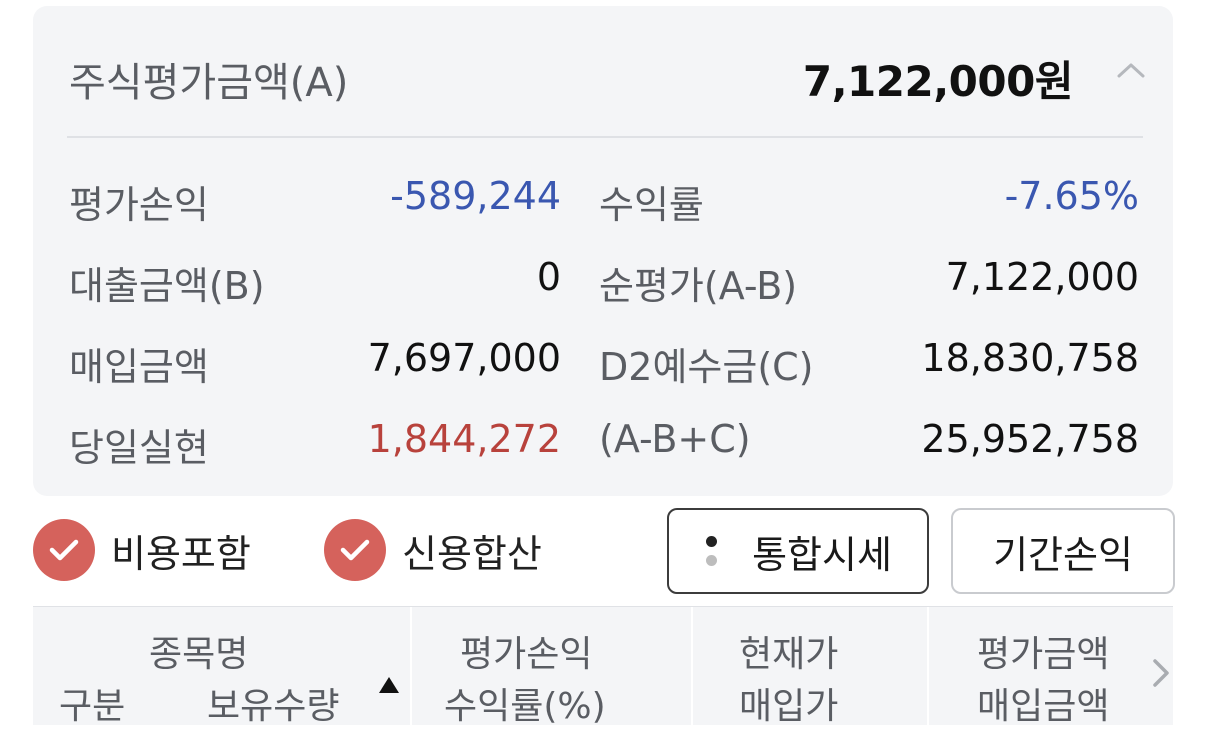  Describe the element at coordinates (139, 367) in the screenshot. I see `purchase-amount-label: 매입금액` at that location.